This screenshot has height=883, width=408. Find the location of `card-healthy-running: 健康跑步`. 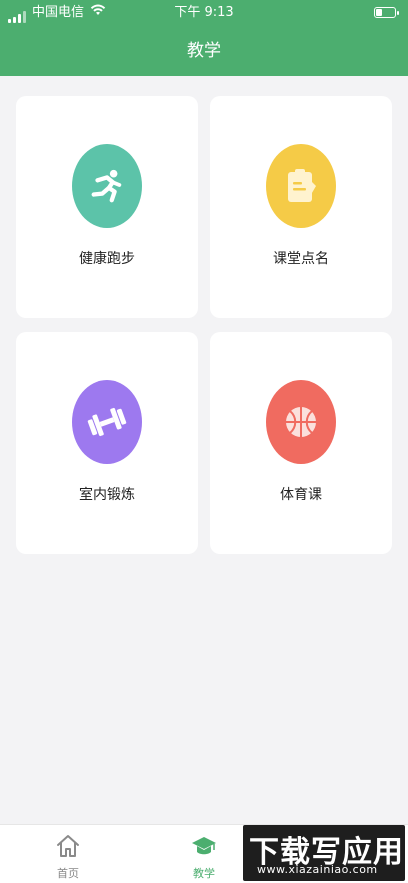

card-healthy-running: 健康跑步 is located at coordinates (107, 207).